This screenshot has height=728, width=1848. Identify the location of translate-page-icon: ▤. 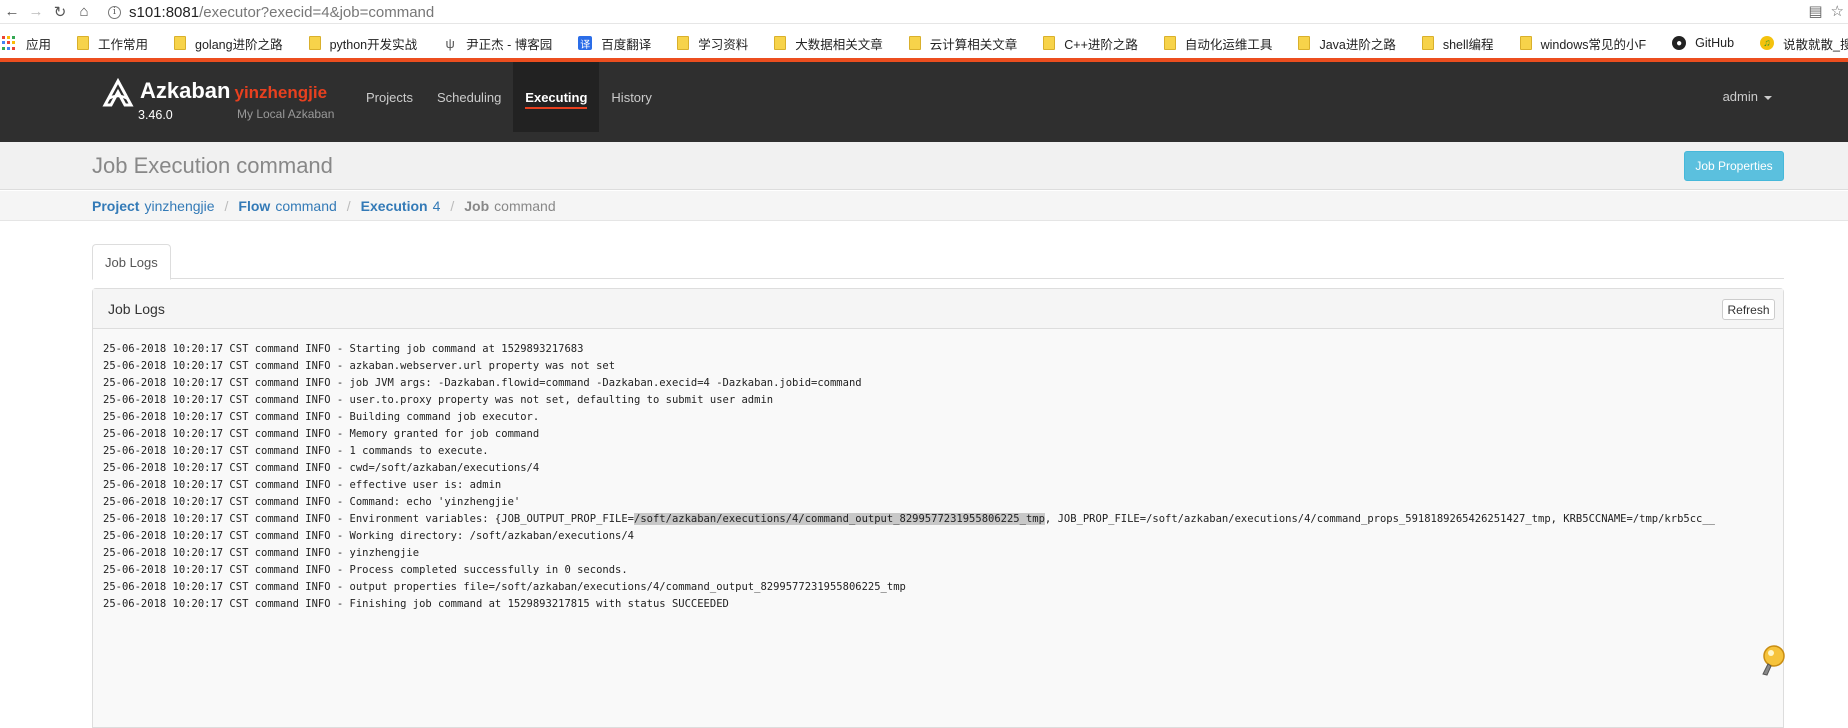
(1815, 11).